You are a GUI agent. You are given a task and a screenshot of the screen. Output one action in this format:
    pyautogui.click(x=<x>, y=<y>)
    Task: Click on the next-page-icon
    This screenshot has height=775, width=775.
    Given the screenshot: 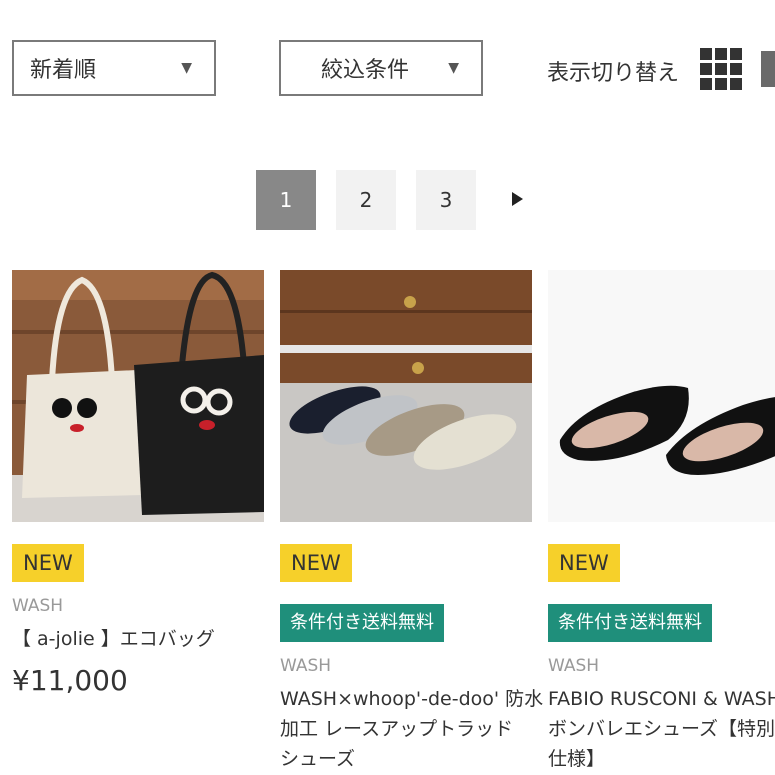 What is the action you would take?
    pyautogui.click(x=517, y=199)
    